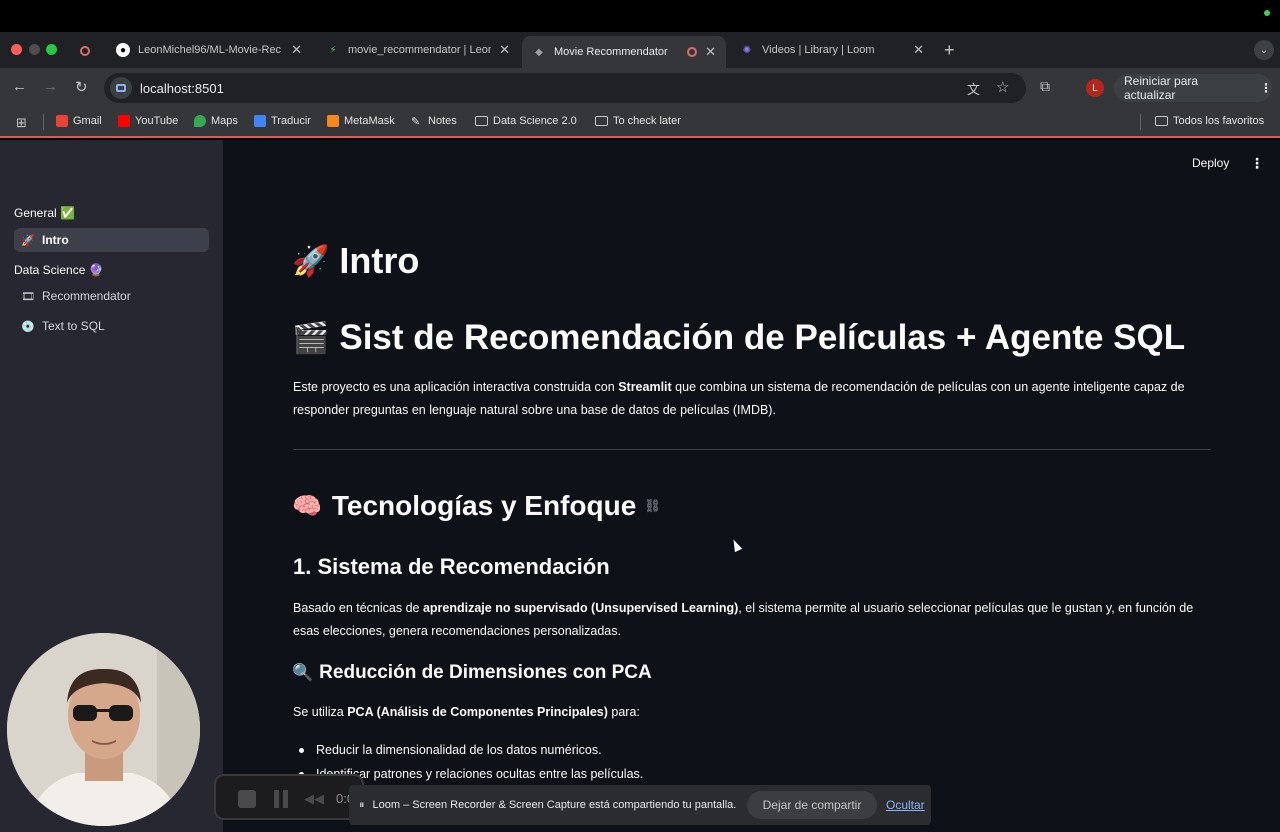 Image resolution: width=1280 pixels, height=832 pixels. I want to click on anchor-link-icon: ⛓, so click(652, 506).